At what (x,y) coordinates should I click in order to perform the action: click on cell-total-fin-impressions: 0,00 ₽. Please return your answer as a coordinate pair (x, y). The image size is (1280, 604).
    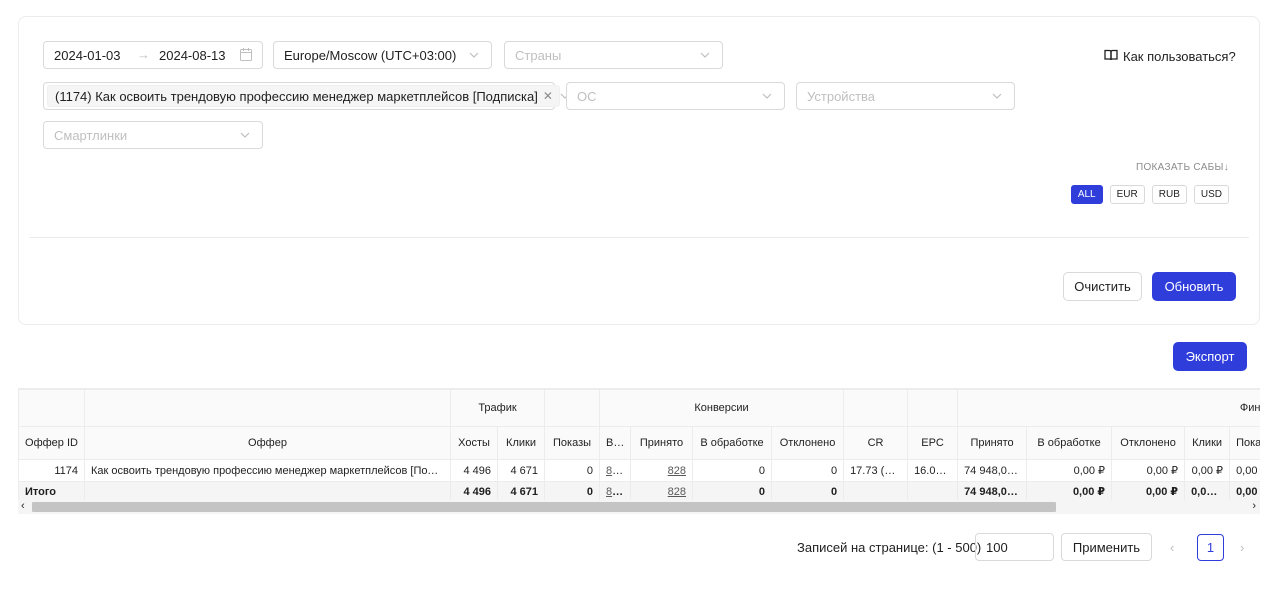
    Looking at the image, I should click on (1244, 491).